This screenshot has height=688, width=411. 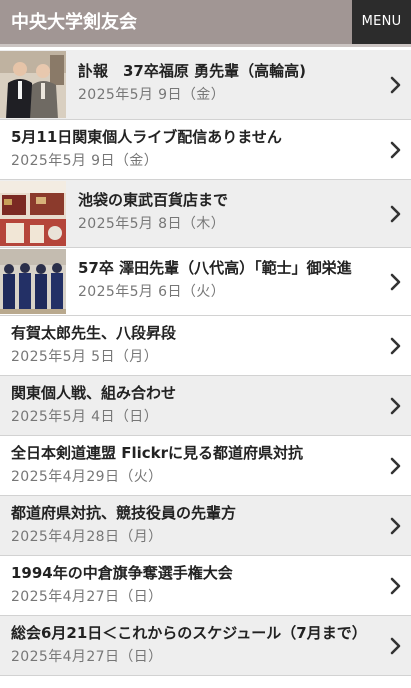 I want to click on post-list-item: 有賀太郎先生、八段昇段 2025年5月 5日（月）, so click(x=205, y=346).